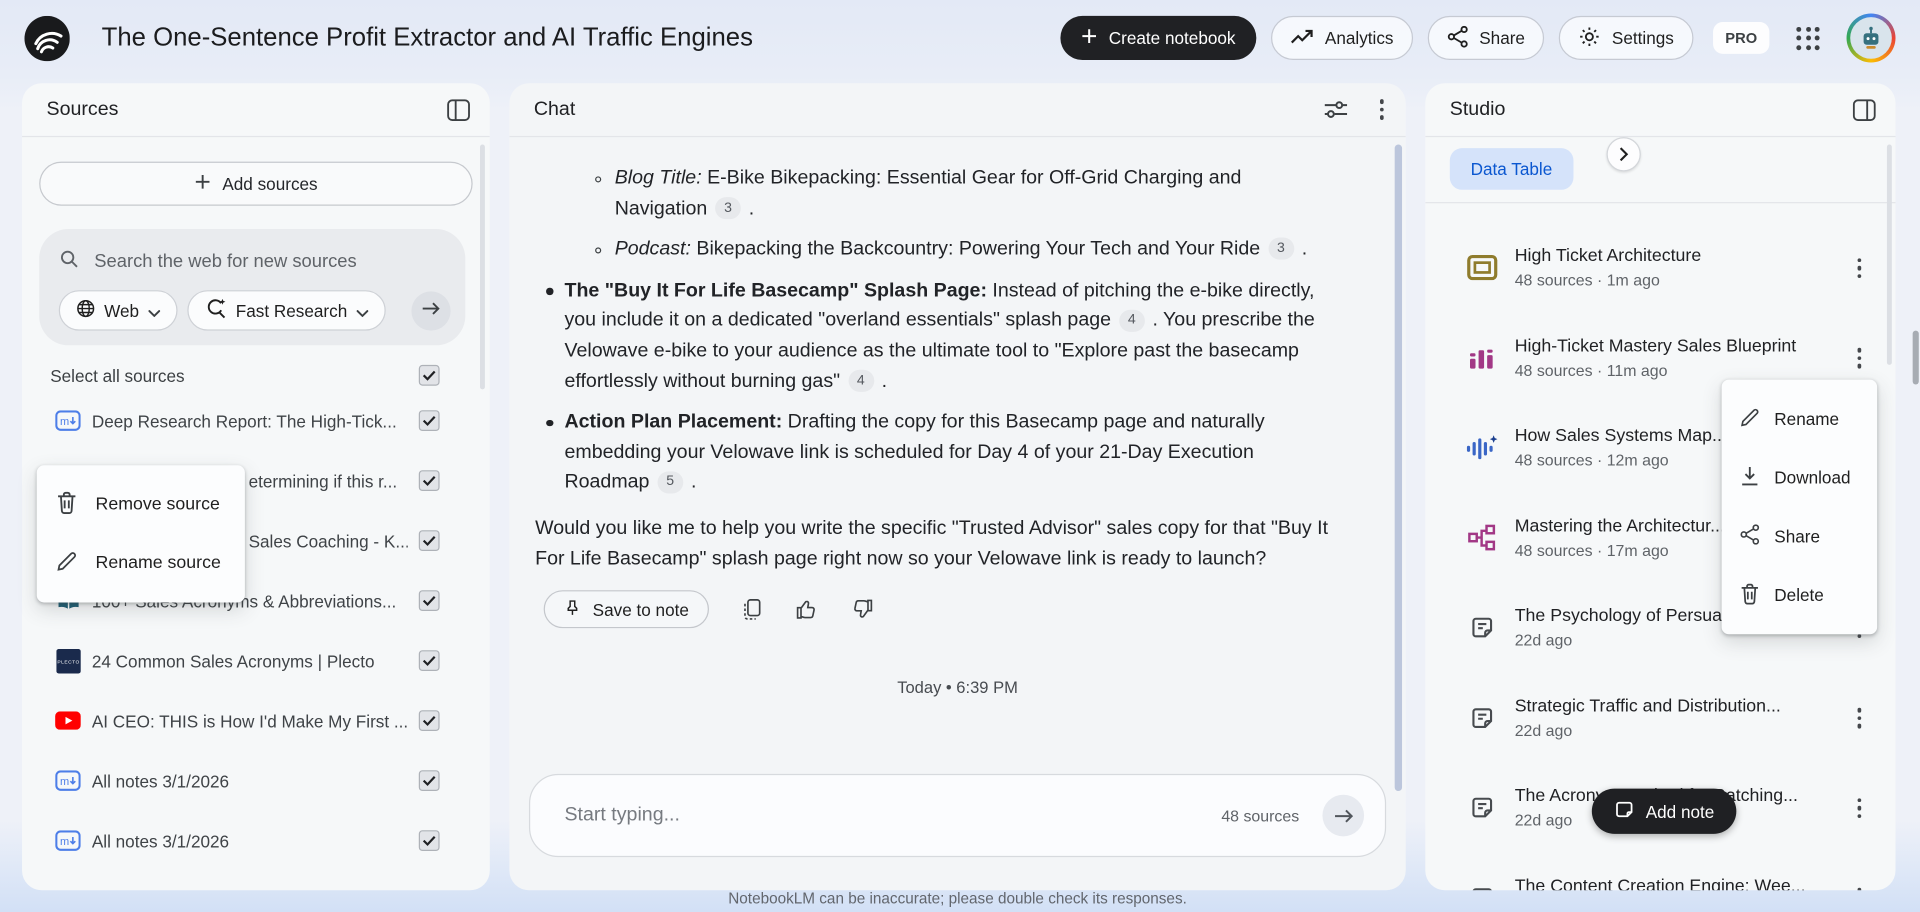 This screenshot has width=1920, height=912. What do you see at coordinates (1398, 468) in the screenshot?
I see `chat-scrollbar` at bounding box center [1398, 468].